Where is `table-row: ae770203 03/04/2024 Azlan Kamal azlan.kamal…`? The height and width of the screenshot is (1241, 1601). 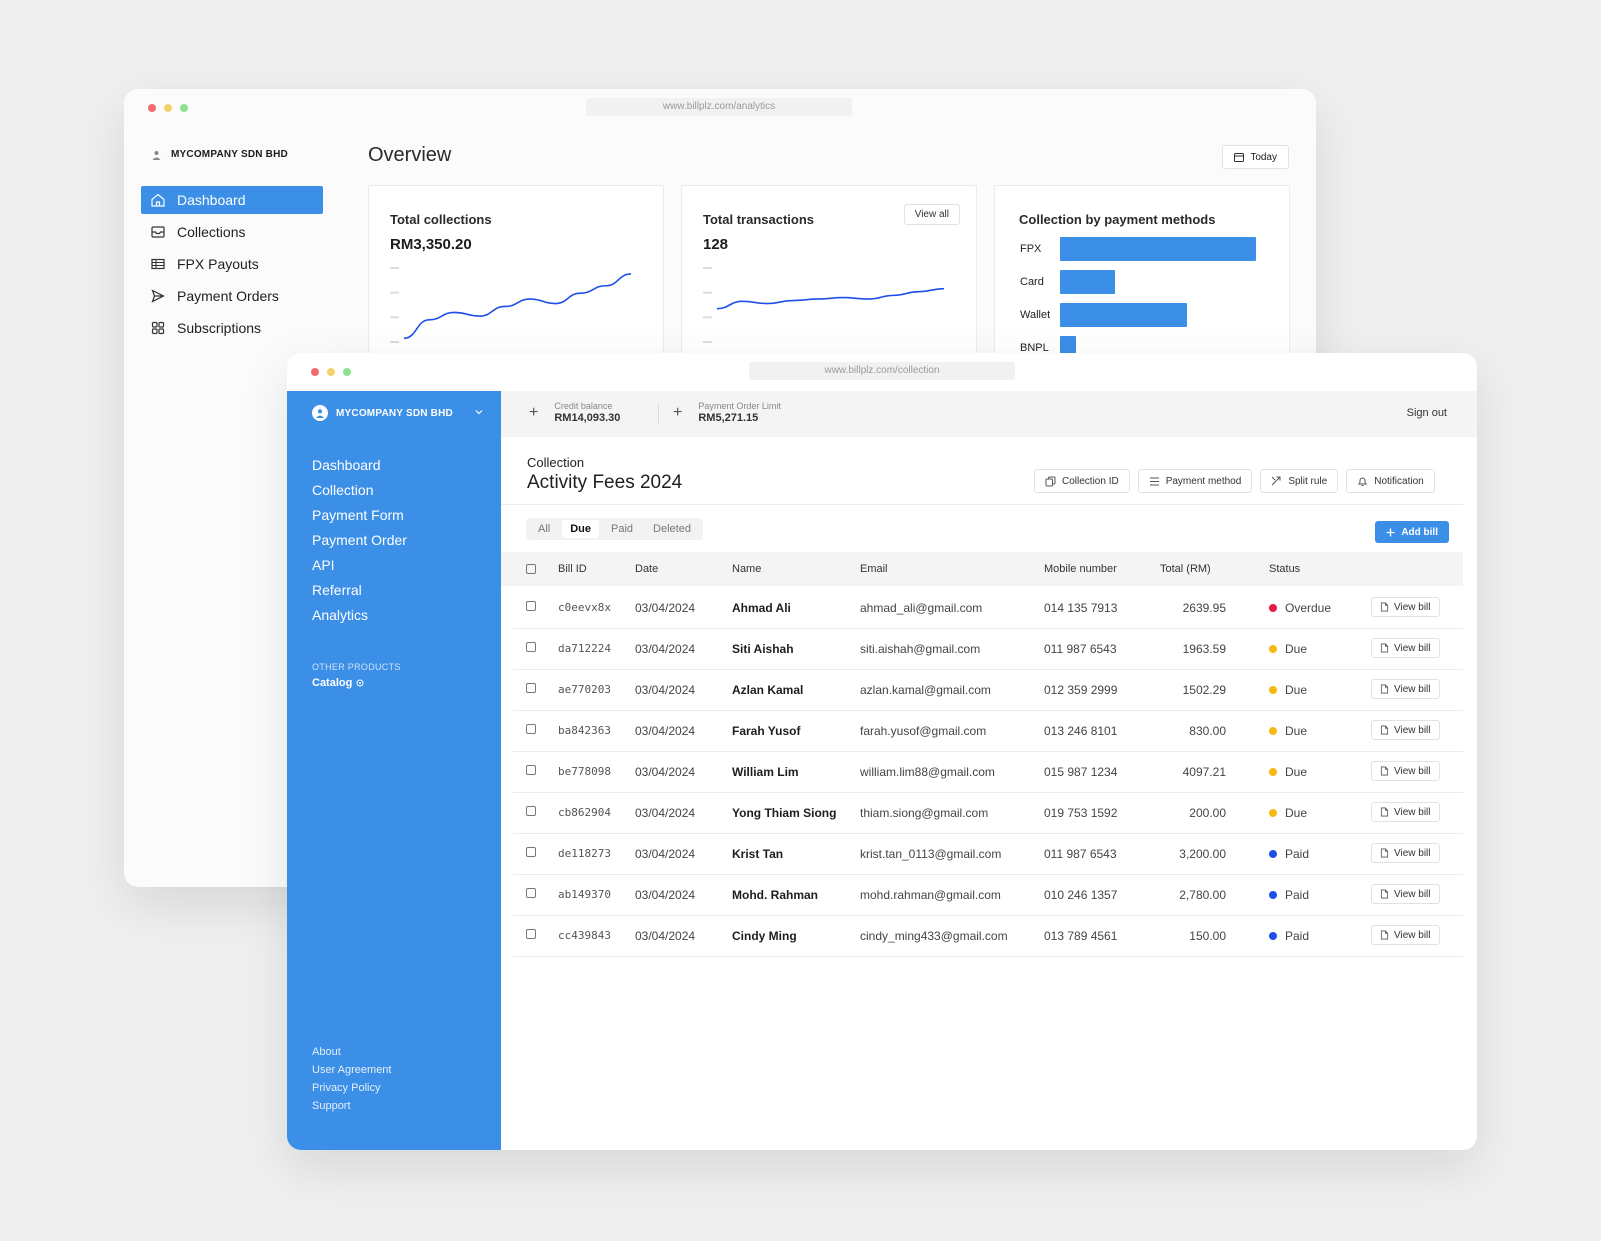
table-row: ae770203 03/04/2024 Azlan Kamal azlan.kamal… is located at coordinates (988, 690).